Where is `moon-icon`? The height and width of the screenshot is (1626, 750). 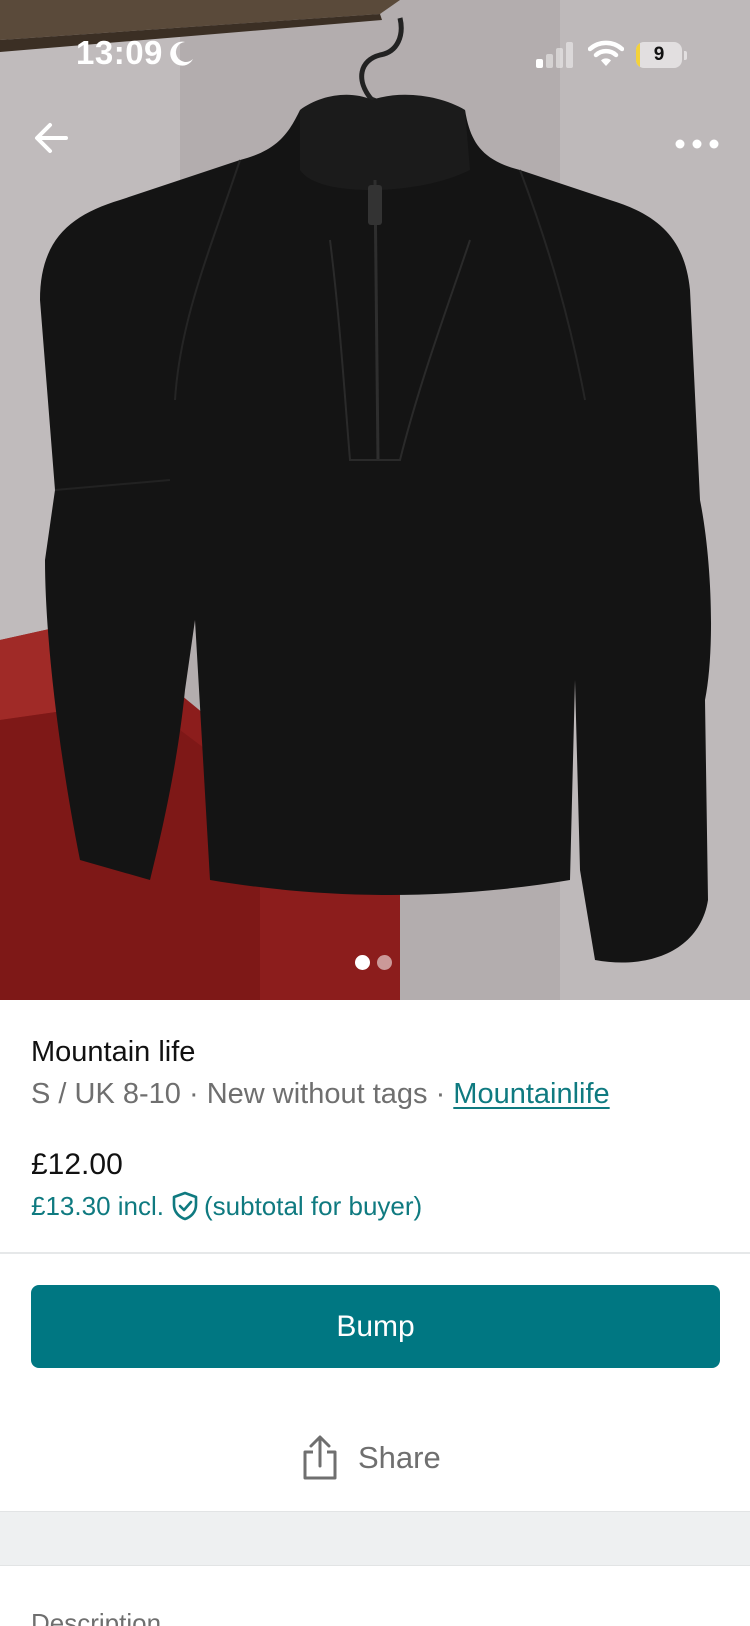
moon-icon is located at coordinates (181, 54).